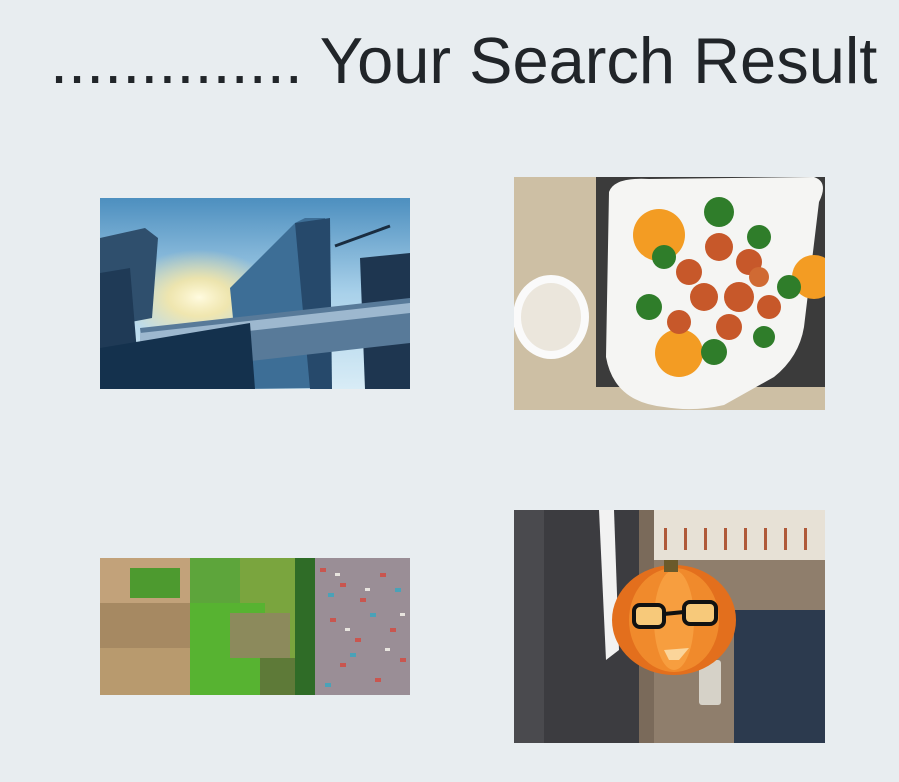 This screenshot has width=899, height=782. I want to click on orange-chicken-picture, so click(669, 293).